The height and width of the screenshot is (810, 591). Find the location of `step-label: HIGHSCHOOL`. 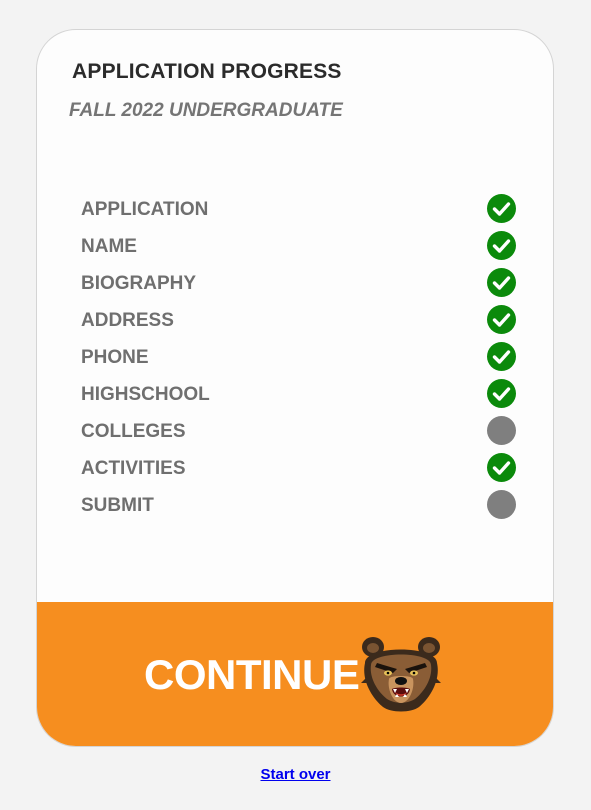

step-label: HIGHSCHOOL is located at coordinates (145, 394).